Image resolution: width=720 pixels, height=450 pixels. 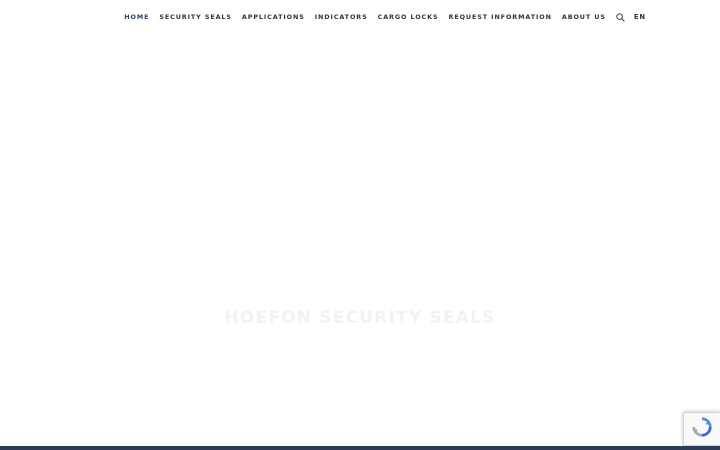 I want to click on nav-item-about-us: ABOUT US, so click(x=584, y=17).